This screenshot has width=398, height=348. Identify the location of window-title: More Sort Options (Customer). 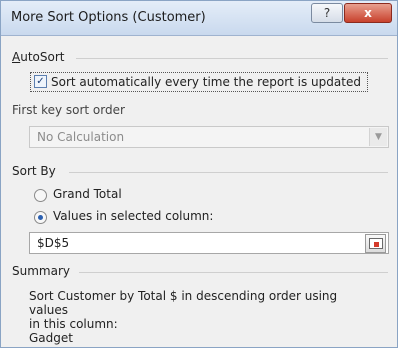
(108, 17).